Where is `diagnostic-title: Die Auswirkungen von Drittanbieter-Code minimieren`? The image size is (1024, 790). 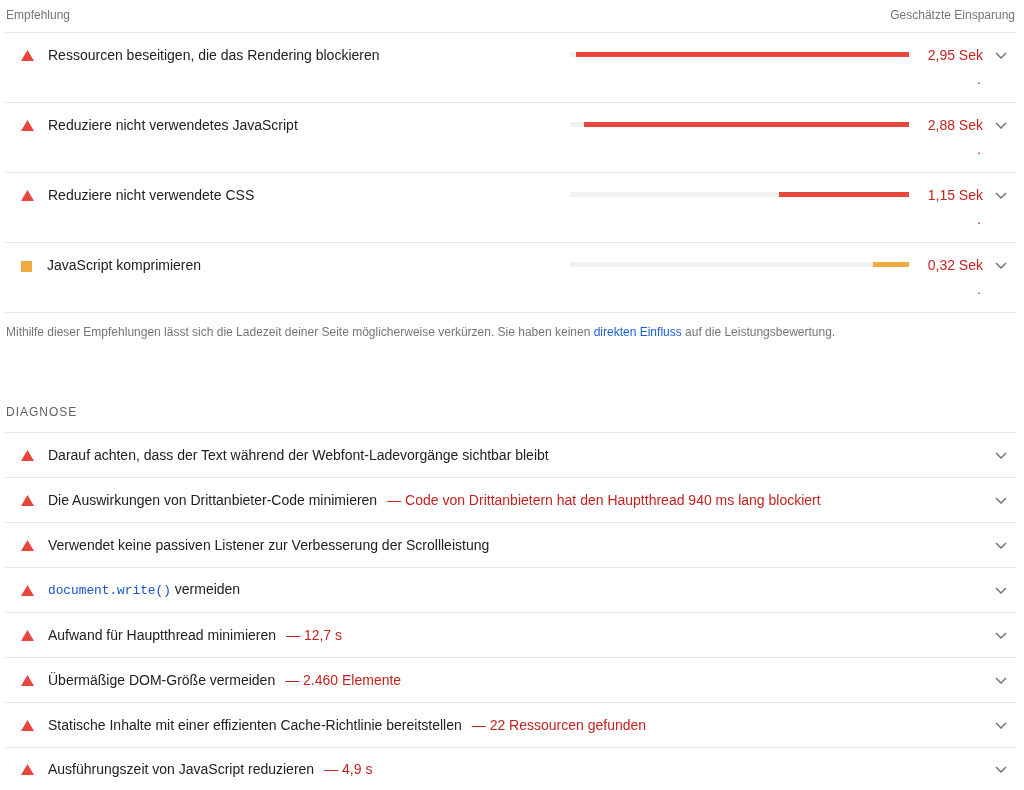 diagnostic-title: Die Auswirkungen von Drittanbieter-Code minimieren is located at coordinates (213, 500).